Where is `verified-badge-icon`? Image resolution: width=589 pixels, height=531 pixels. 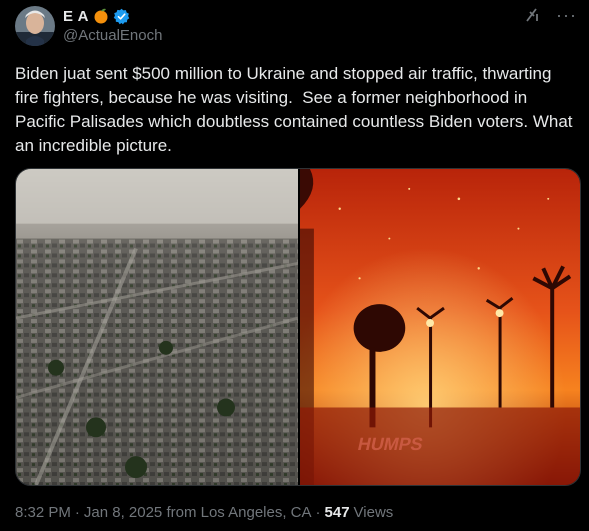
verified-badge-icon is located at coordinates (121, 16).